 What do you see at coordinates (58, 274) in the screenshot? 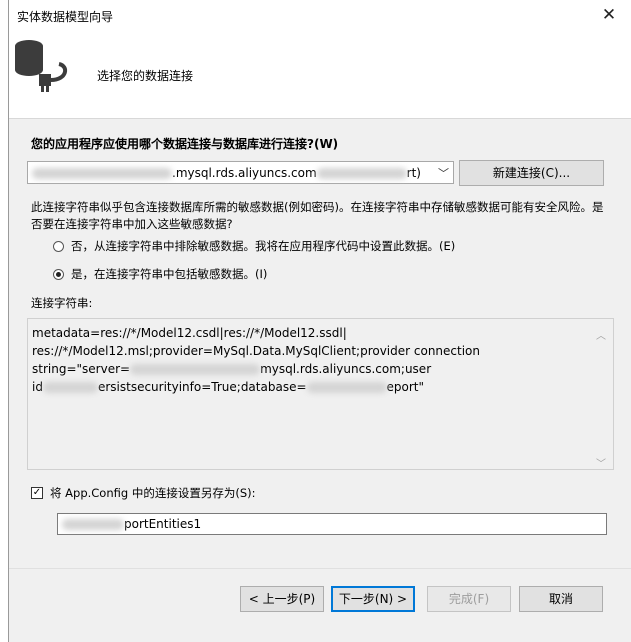
I see `radio-include-indicator` at bounding box center [58, 274].